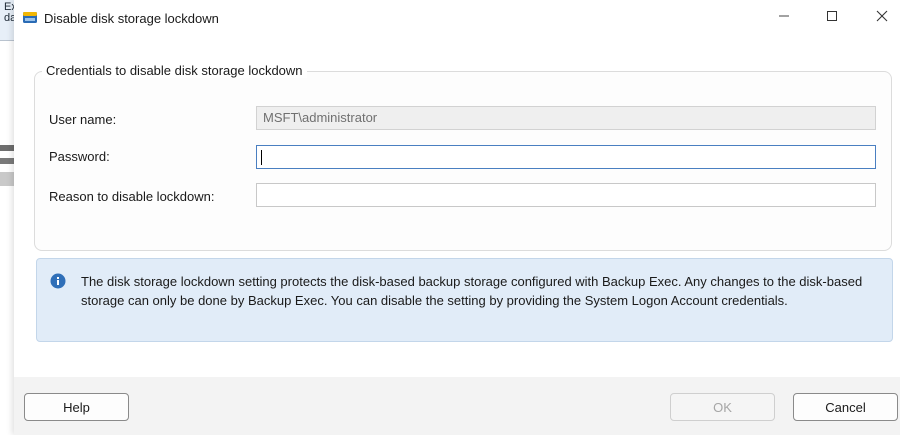  I want to click on maximize-button, so click(832, 18).